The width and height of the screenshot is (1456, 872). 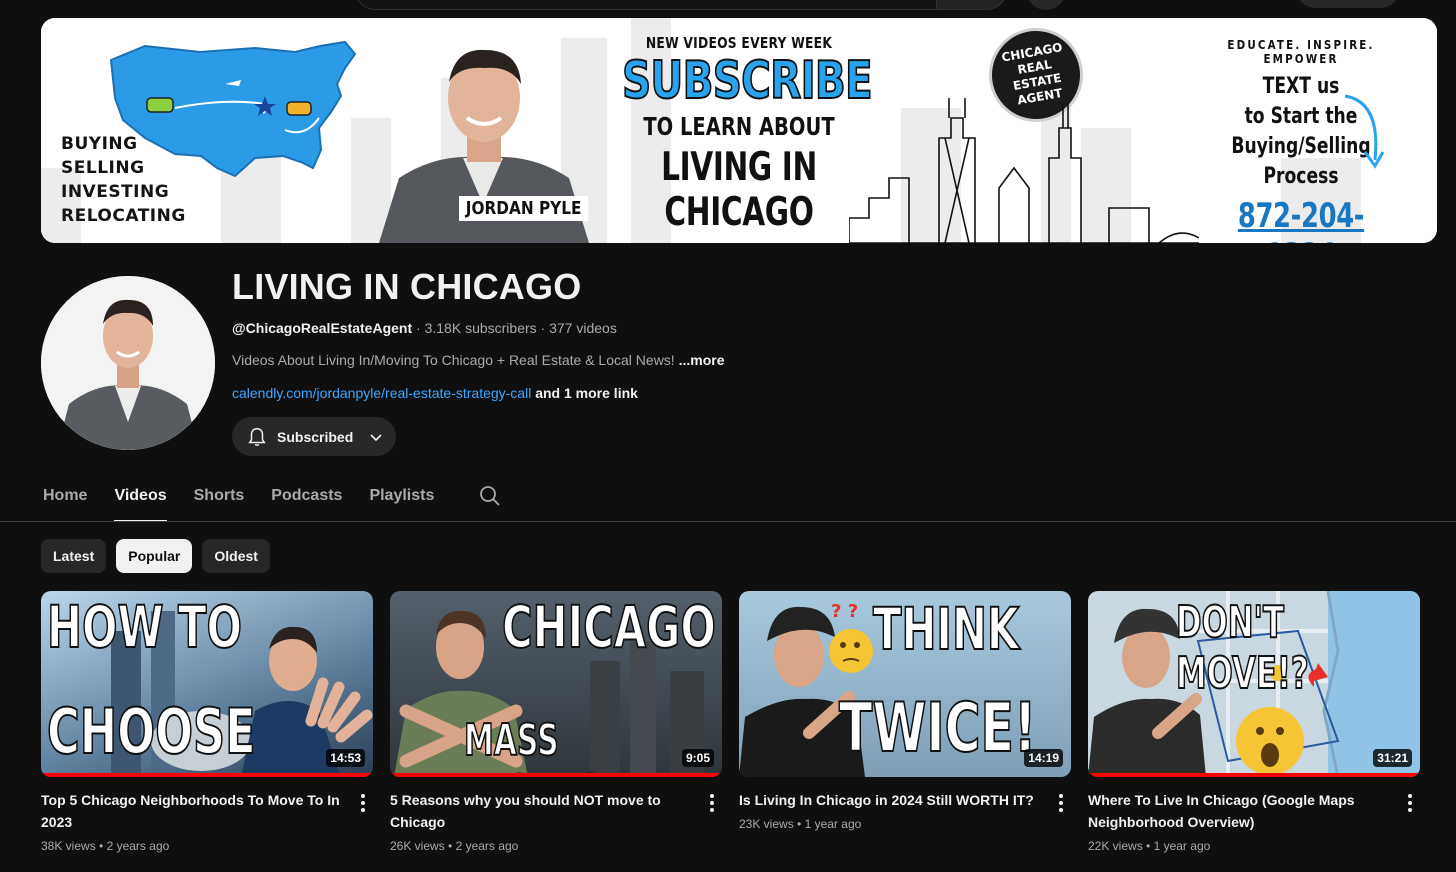 I want to click on search-button, so click(x=971, y=5).